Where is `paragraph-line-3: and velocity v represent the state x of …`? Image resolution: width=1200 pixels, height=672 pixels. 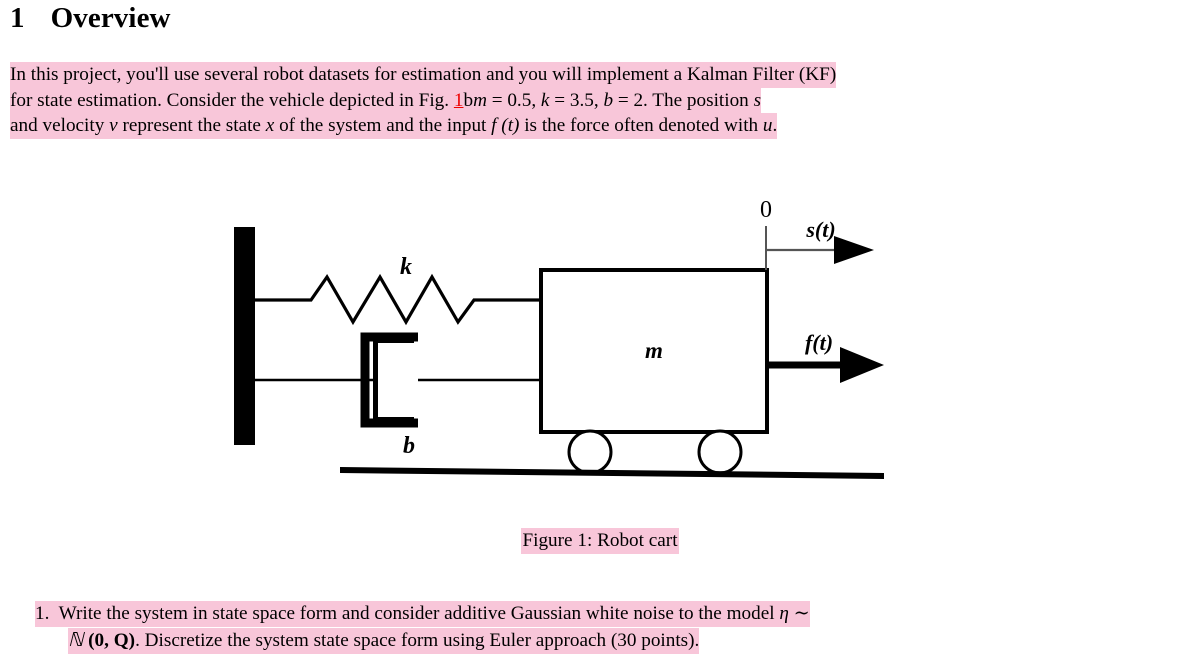
paragraph-line-3: and velocity v represent the state x of … is located at coordinates (601, 126).